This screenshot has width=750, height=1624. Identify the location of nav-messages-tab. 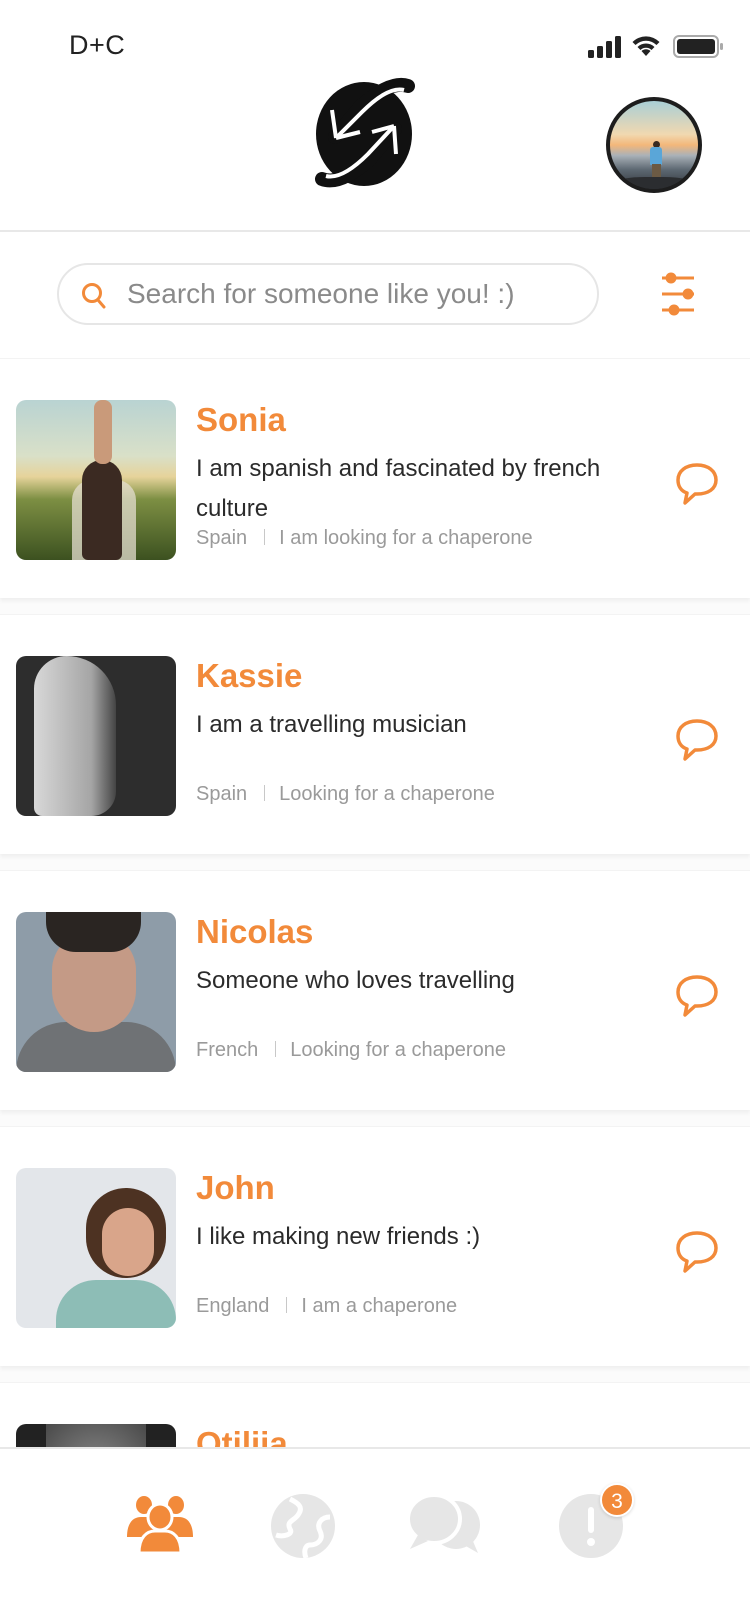
(442, 1526).